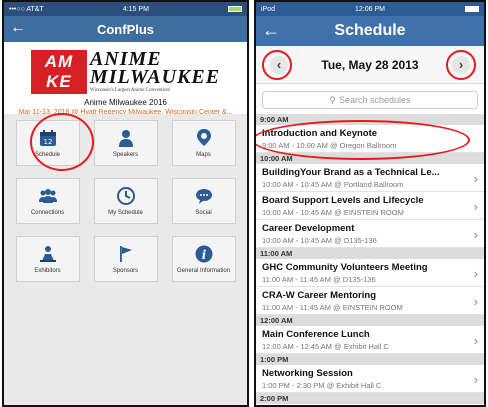 This screenshot has width=488, height=407. What do you see at coordinates (47, 212) in the screenshot?
I see `tile-label-connections: Connections` at bounding box center [47, 212].